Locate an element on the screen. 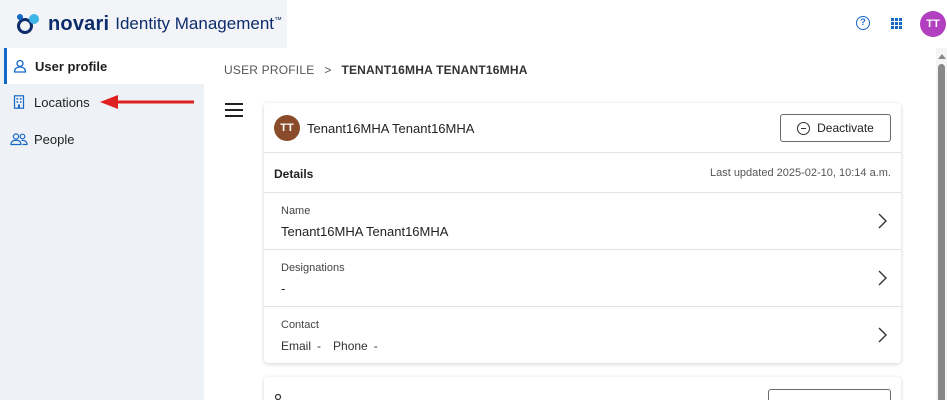 This screenshot has height=400, width=947. email-label: Email is located at coordinates (296, 346).